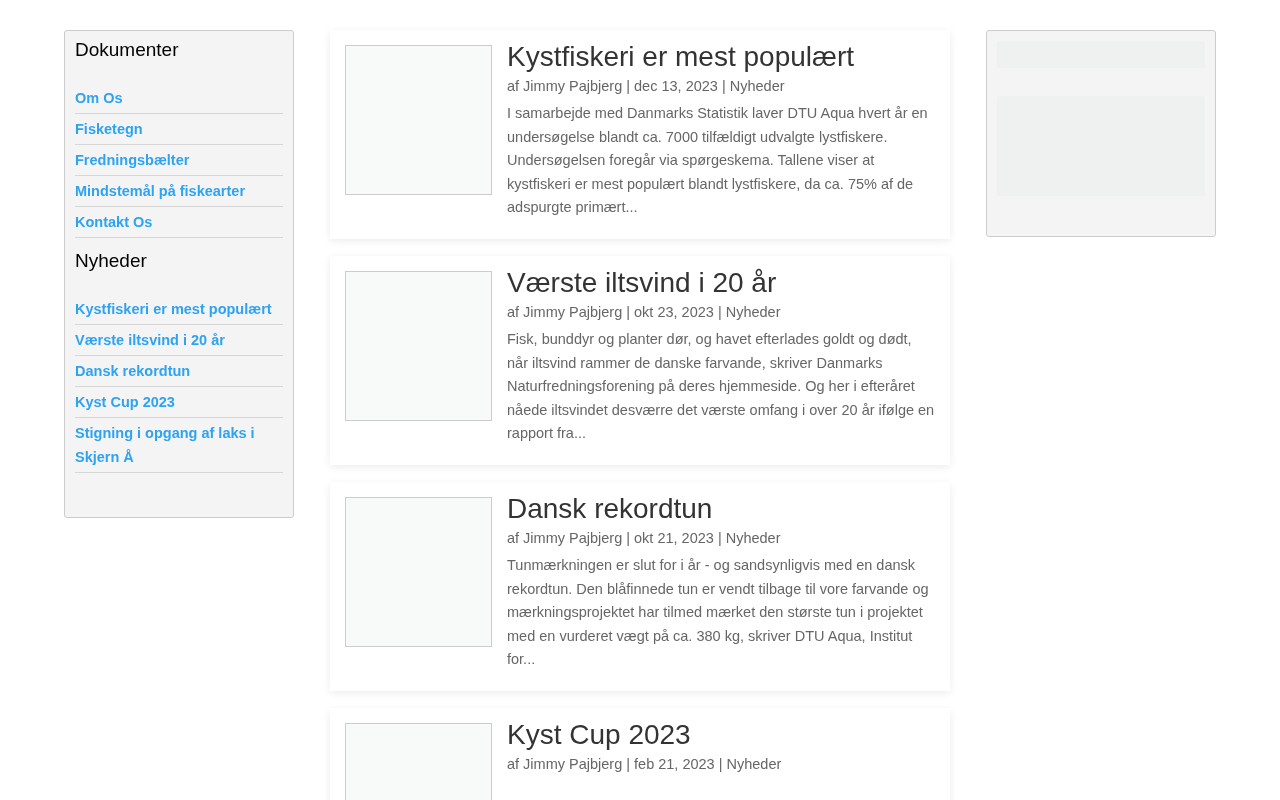 This screenshot has height=800, width=1280. Describe the element at coordinates (179, 309) in the screenshot. I see `sidebar-link: Kystfiskeri er mest populært` at that location.